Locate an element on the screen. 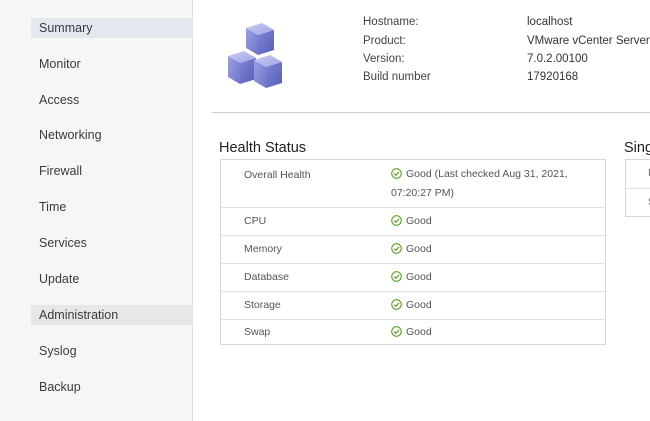 The image size is (650, 421). sso-section-title: Sing is located at coordinates (637, 148).